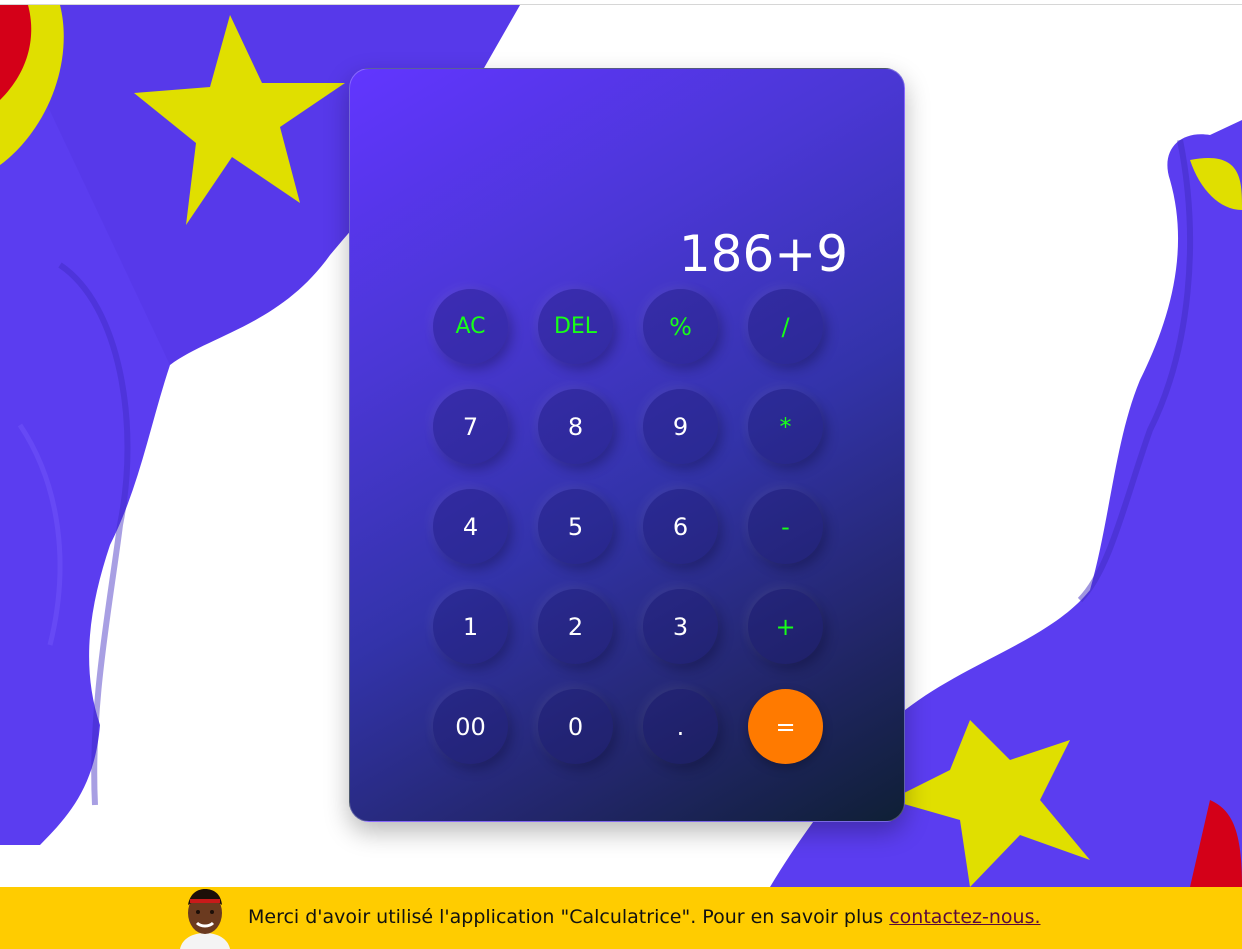 The width and height of the screenshot is (1242, 949). I want to click on digit-1-button: 1, so click(470, 626).